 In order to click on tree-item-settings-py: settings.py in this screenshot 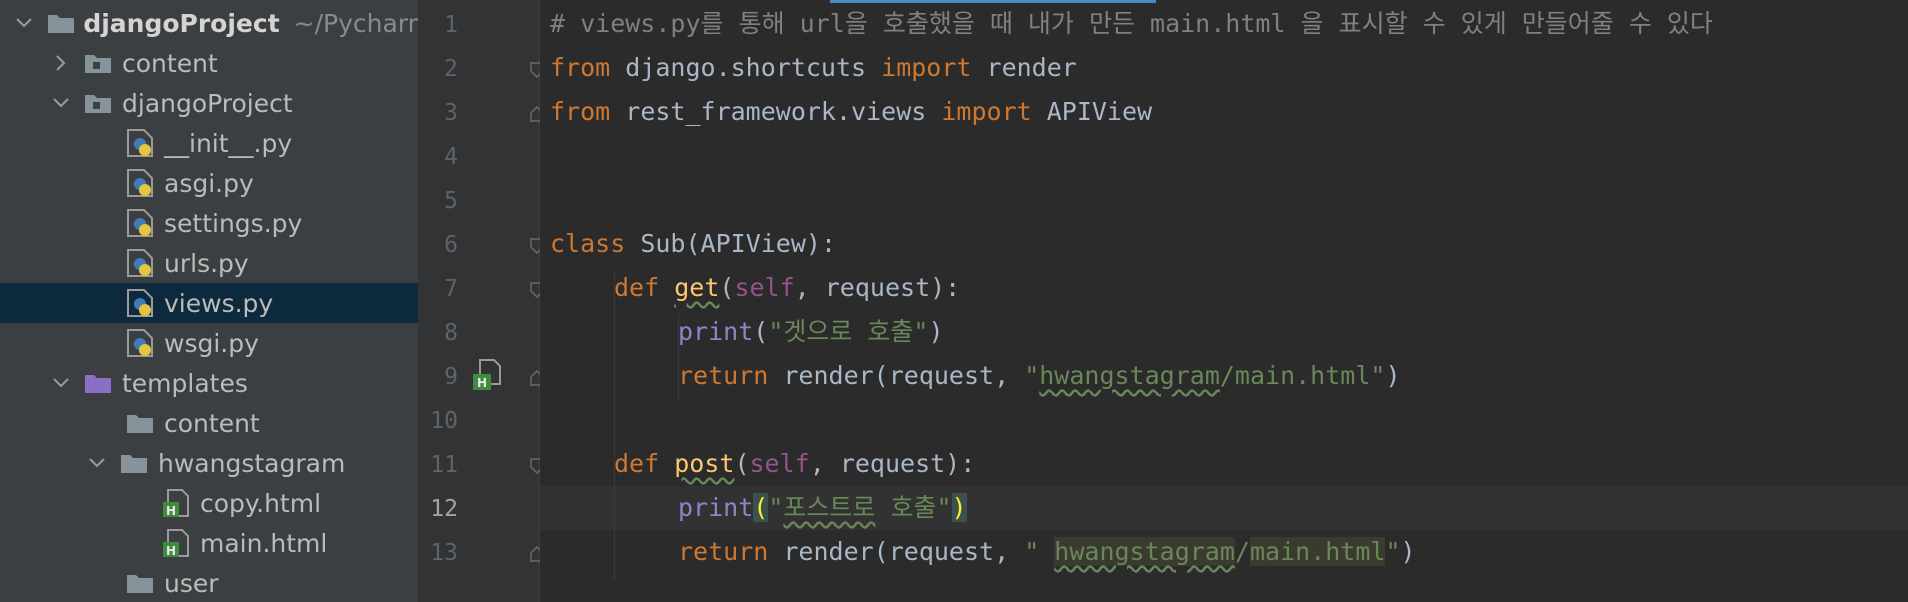, I will do `click(209, 223)`.